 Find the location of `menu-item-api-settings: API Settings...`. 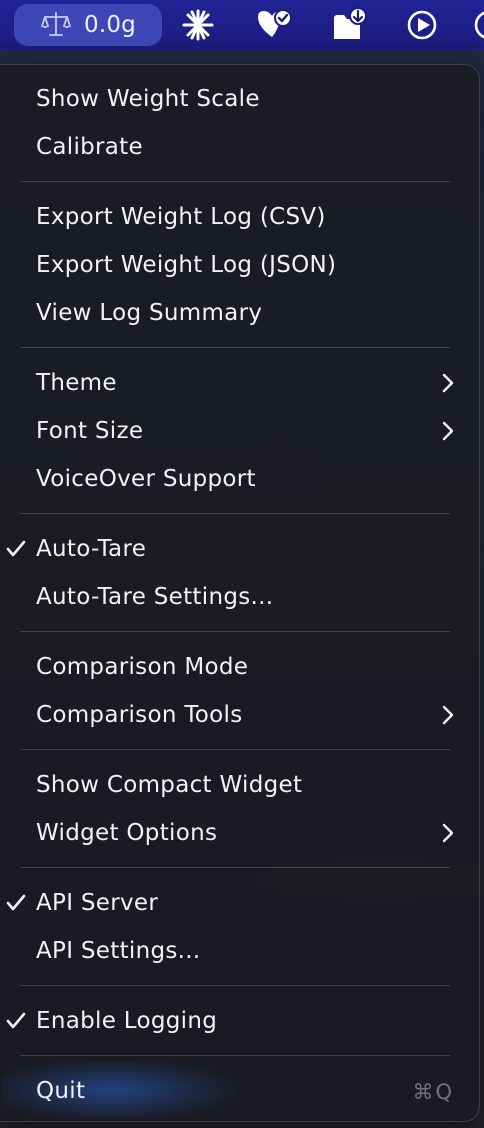

menu-item-api-settings: API Settings... is located at coordinates (248, 951).